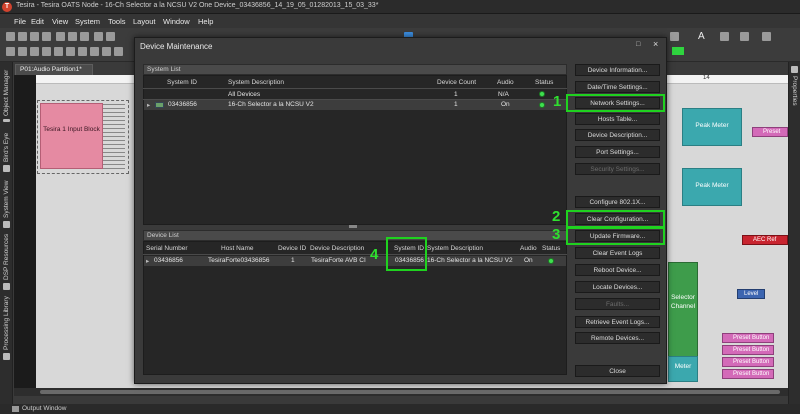  Describe the element at coordinates (34, 36) in the screenshot. I see `save-icon` at that location.